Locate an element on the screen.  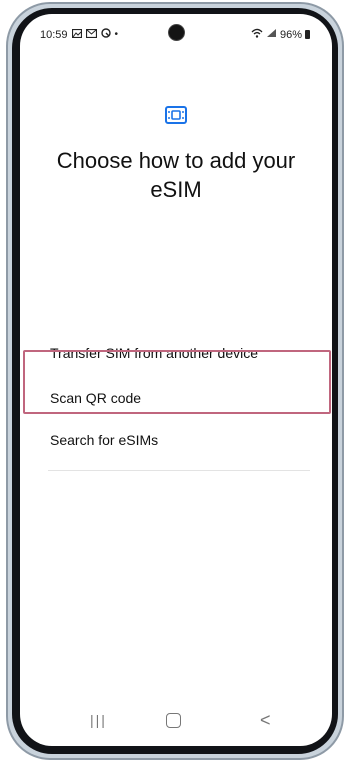
status-bar: 10:59 • 96% is located at coordinates (176, 31).